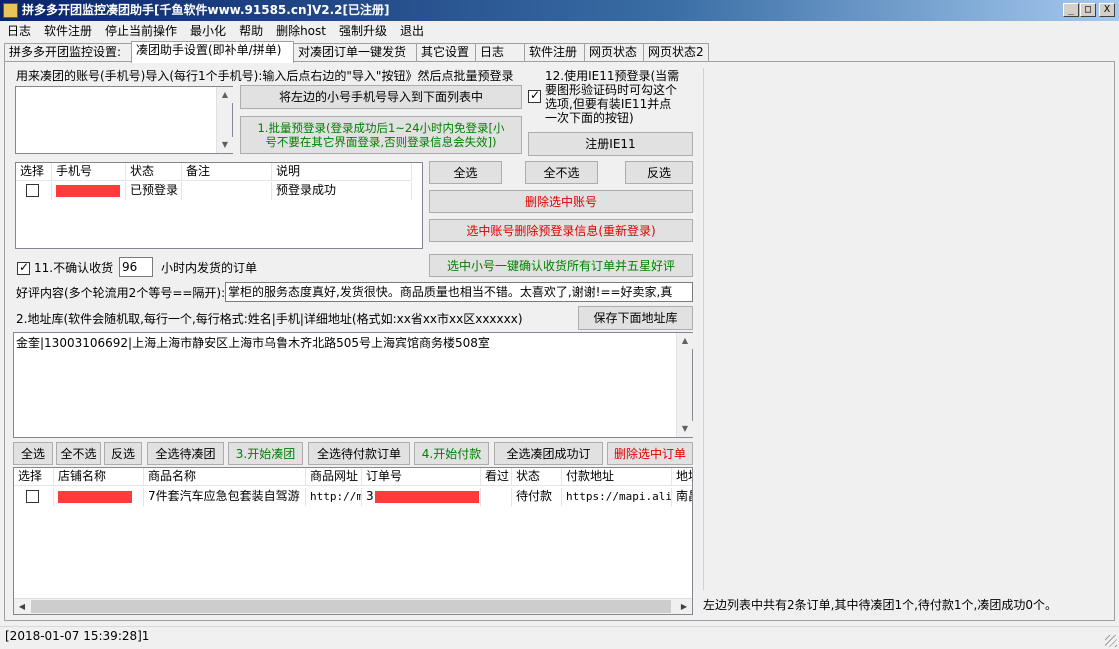  I want to click on start-pay-button: 4.开始付款, so click(451, 453).